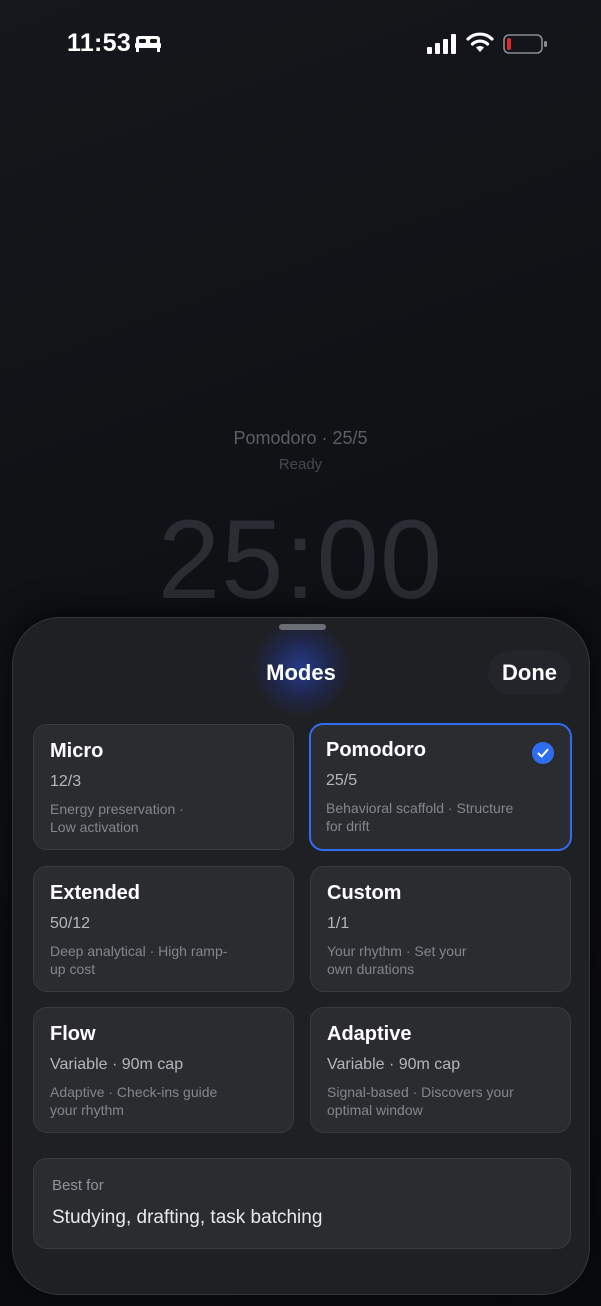  Describe the element at coordinates (300, 464) in the screenshot. I see `timer-state: Ready` at that location.